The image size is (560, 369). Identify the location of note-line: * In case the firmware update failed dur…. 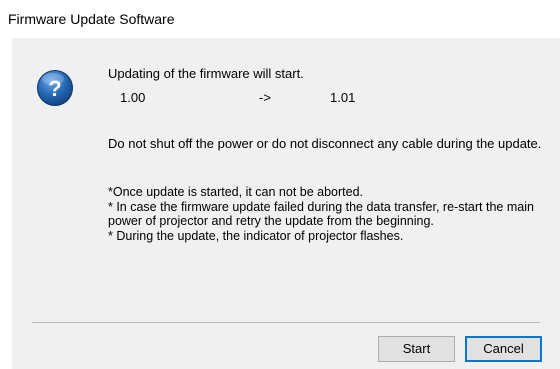
(321, 206).